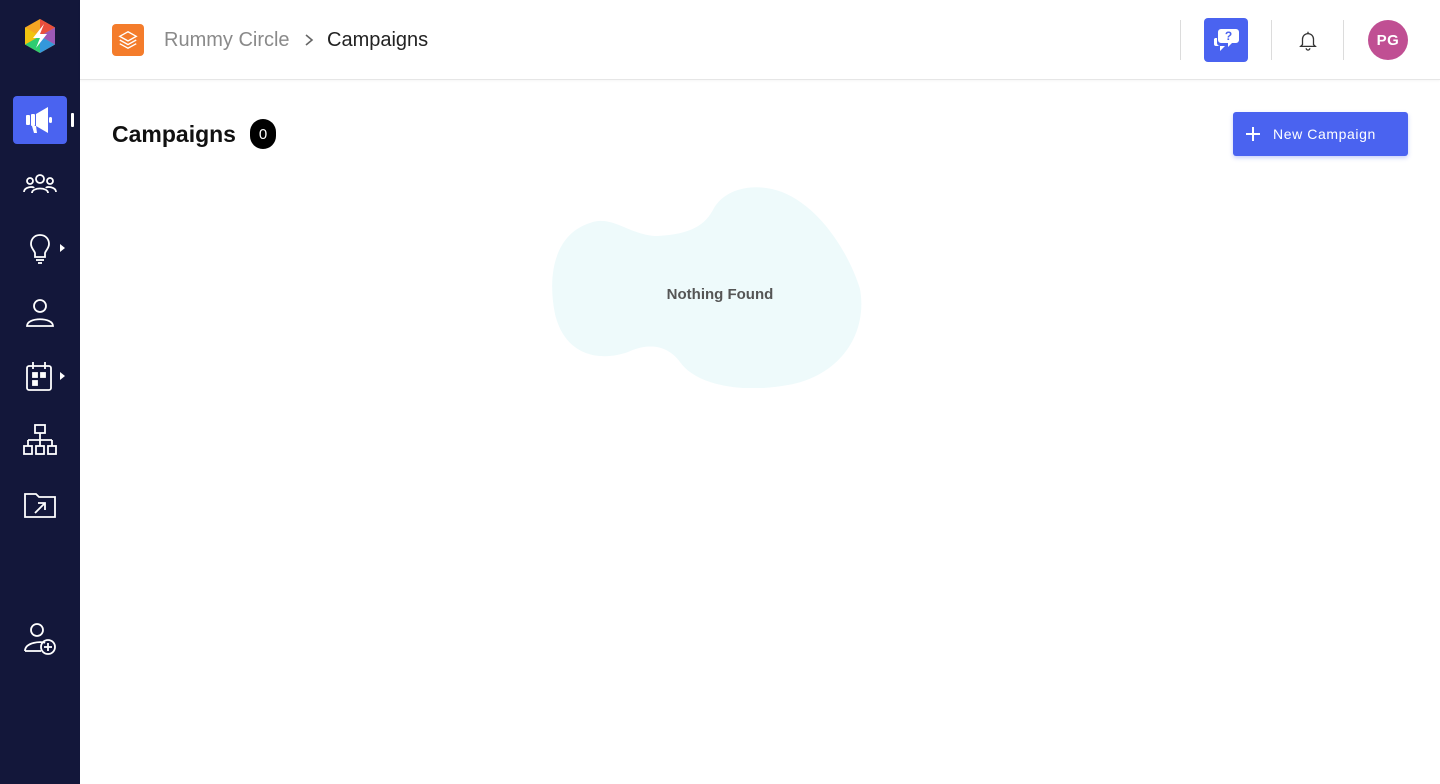 Image resolution: width=1440 pixels, height=784 pixels. I want to click on hierarchy-icon, so click(40, 439).